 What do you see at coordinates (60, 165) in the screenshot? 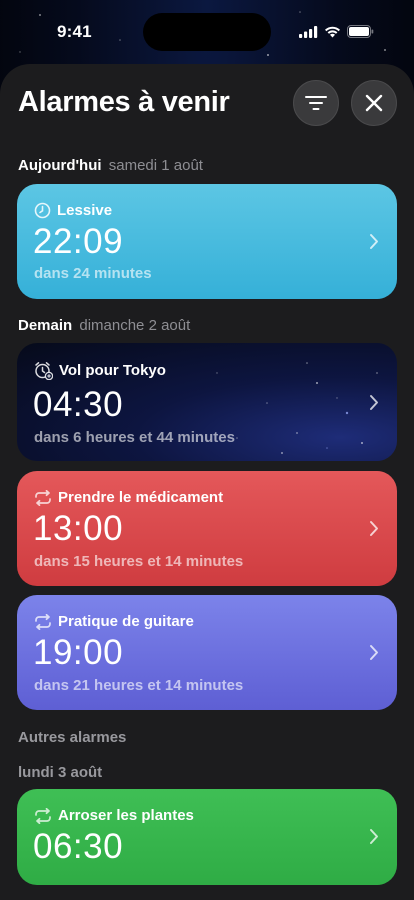
I see `section-today-label: Aujourd'hui` at bounding box center [60, 165].